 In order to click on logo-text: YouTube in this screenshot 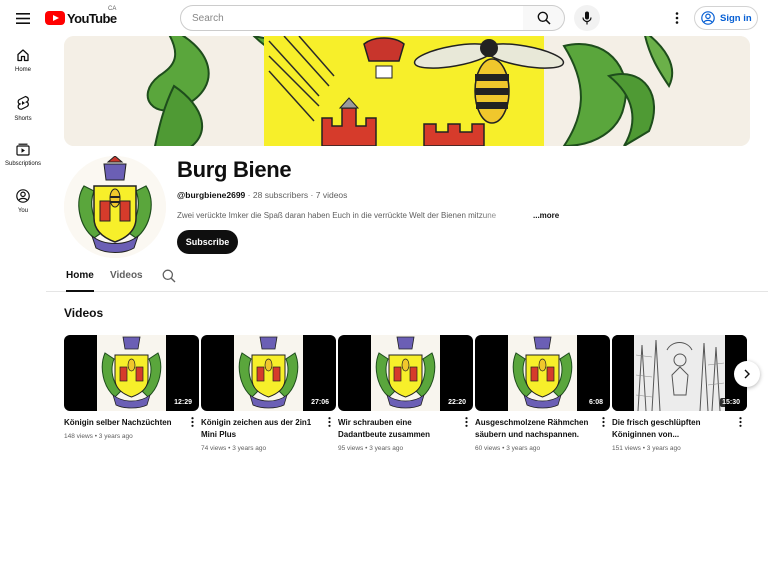, I will do `click(92, 18)`.